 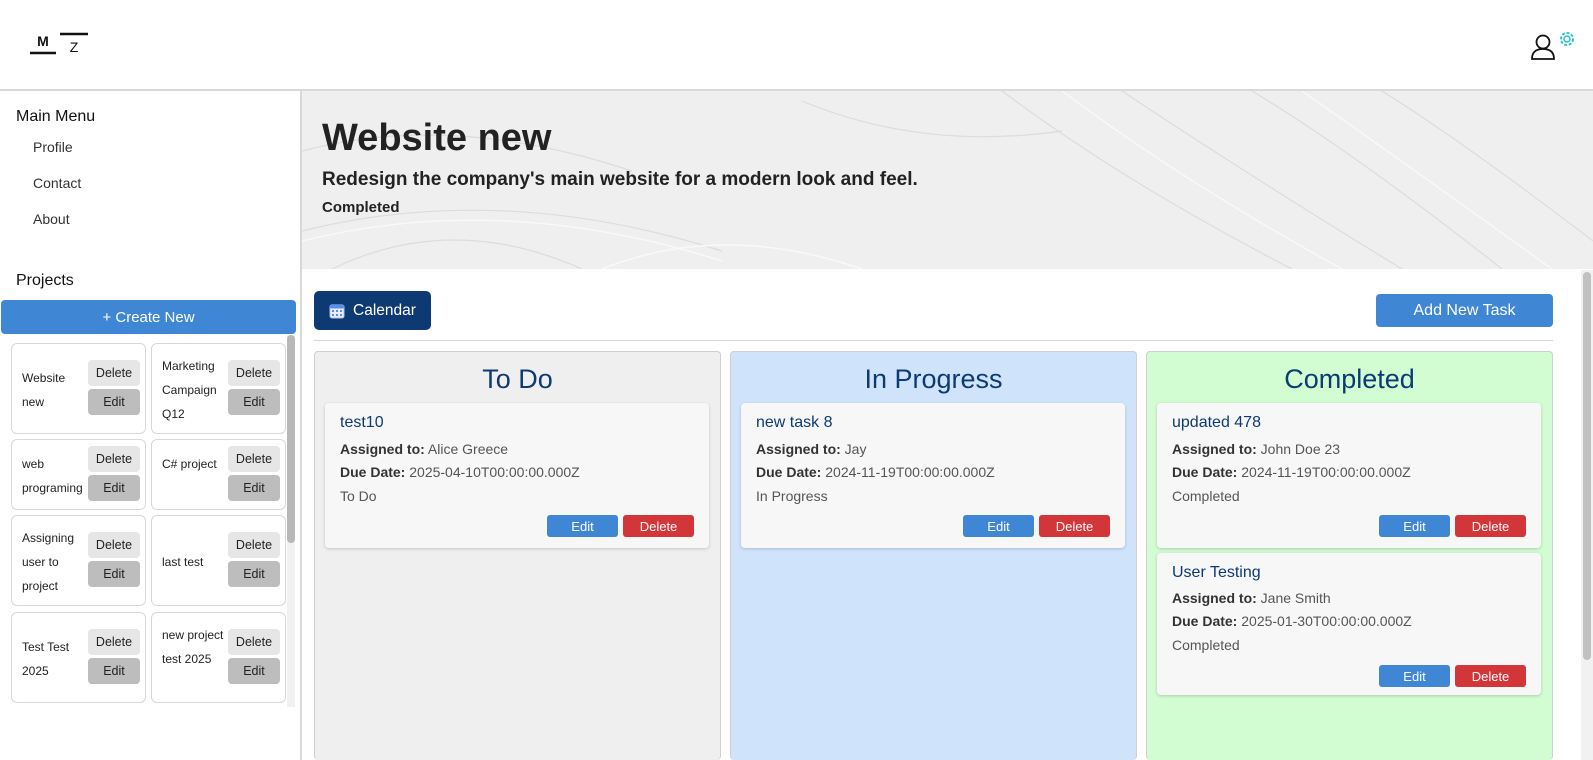 I want to click on project-card: web programing Delete Edit, so click(x=78, y=474).